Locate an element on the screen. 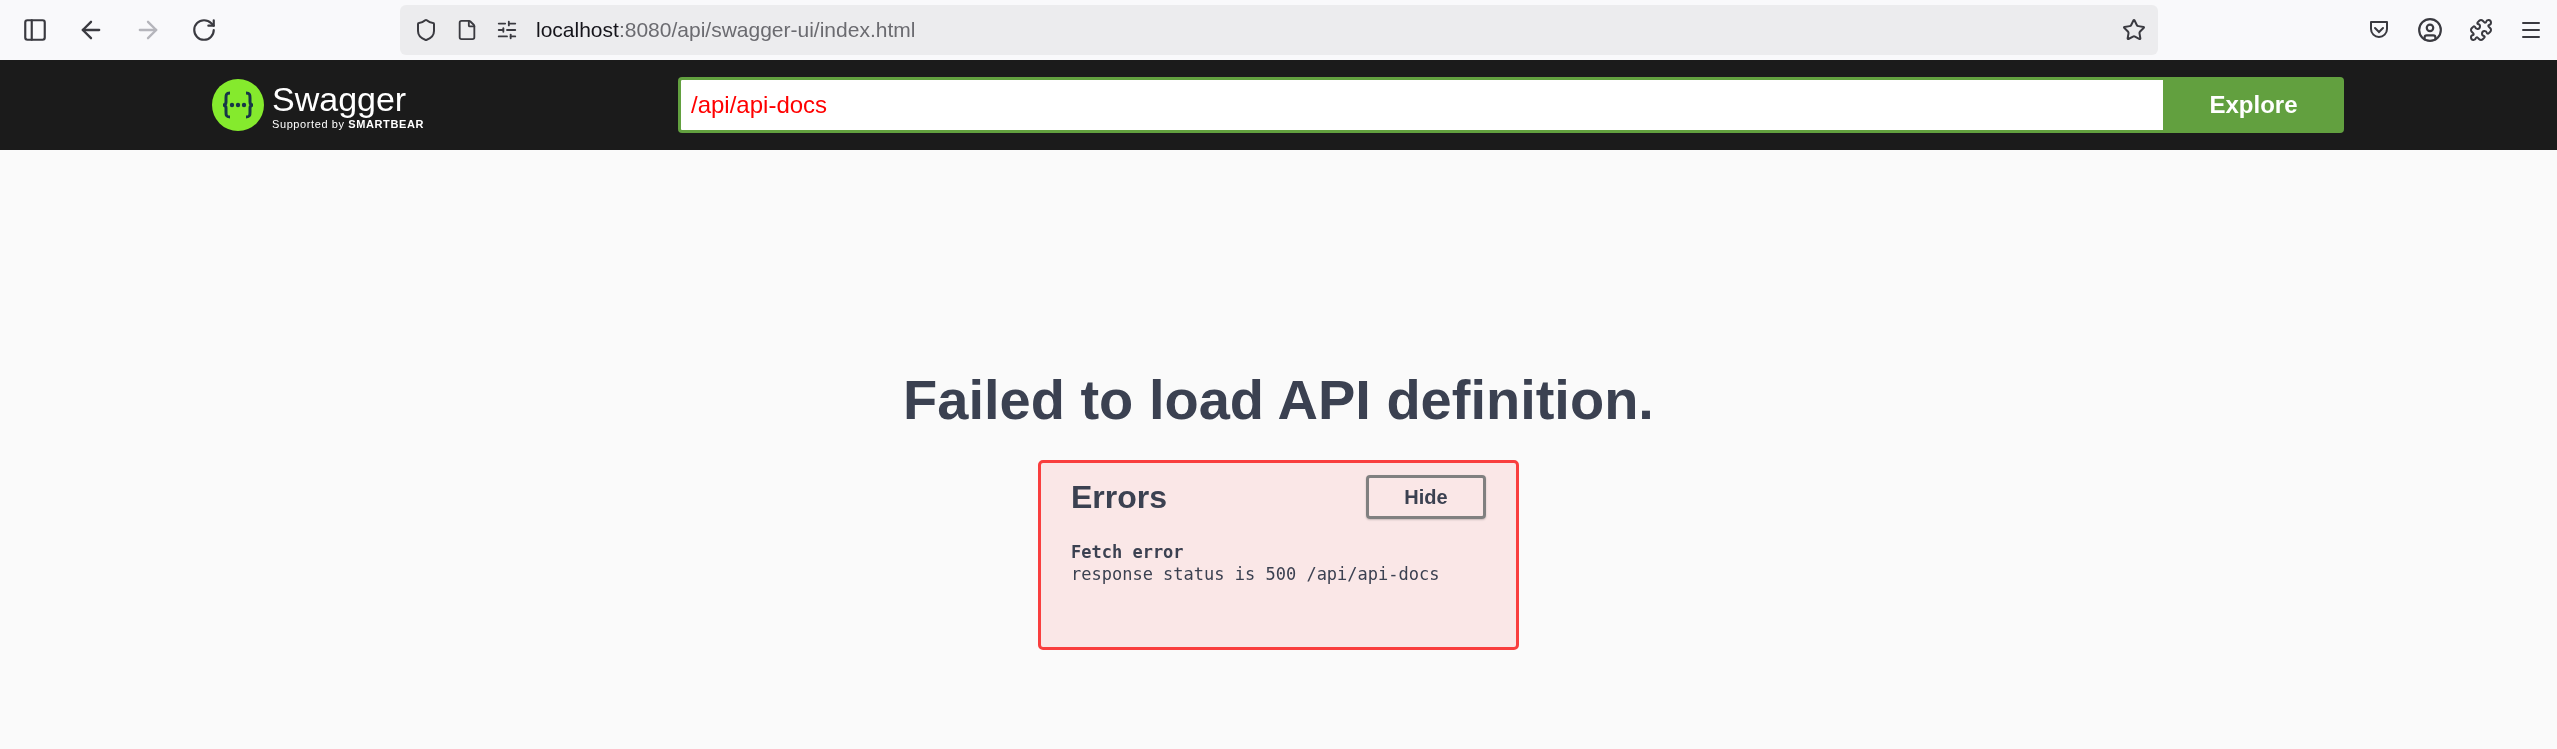 This screenshot has width=2557, height=749. page-icon is located at coordinates (467, 30).